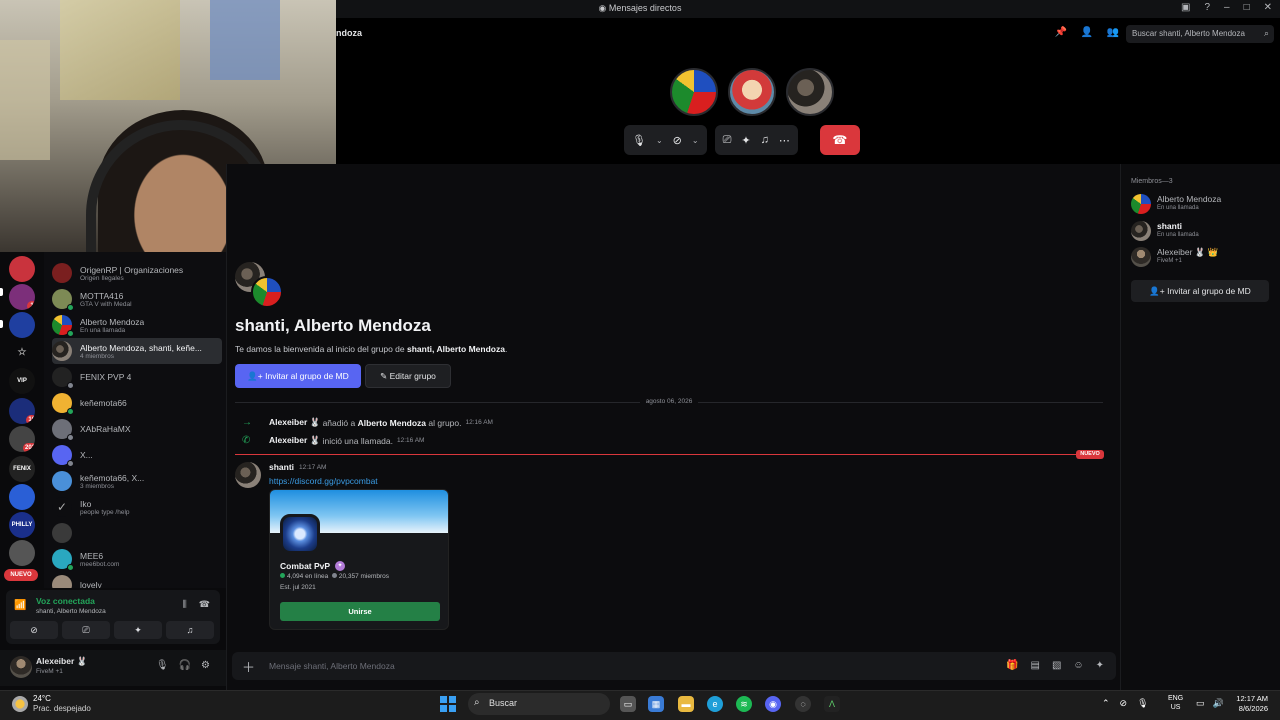 This screenshot has height=720, width=1280. Describe the element at coordinates (1248, 704) in the screenshot. I see `clock: 12:17 AM 8/6/2026` at that location.